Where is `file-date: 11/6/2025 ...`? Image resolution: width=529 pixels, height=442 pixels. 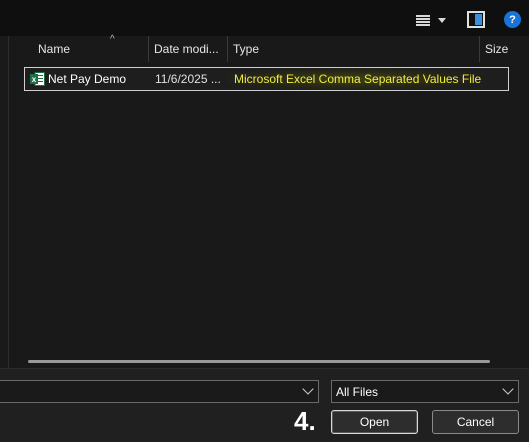 file-date: 11/6/2025 ... is located at coordinates (188, 79).